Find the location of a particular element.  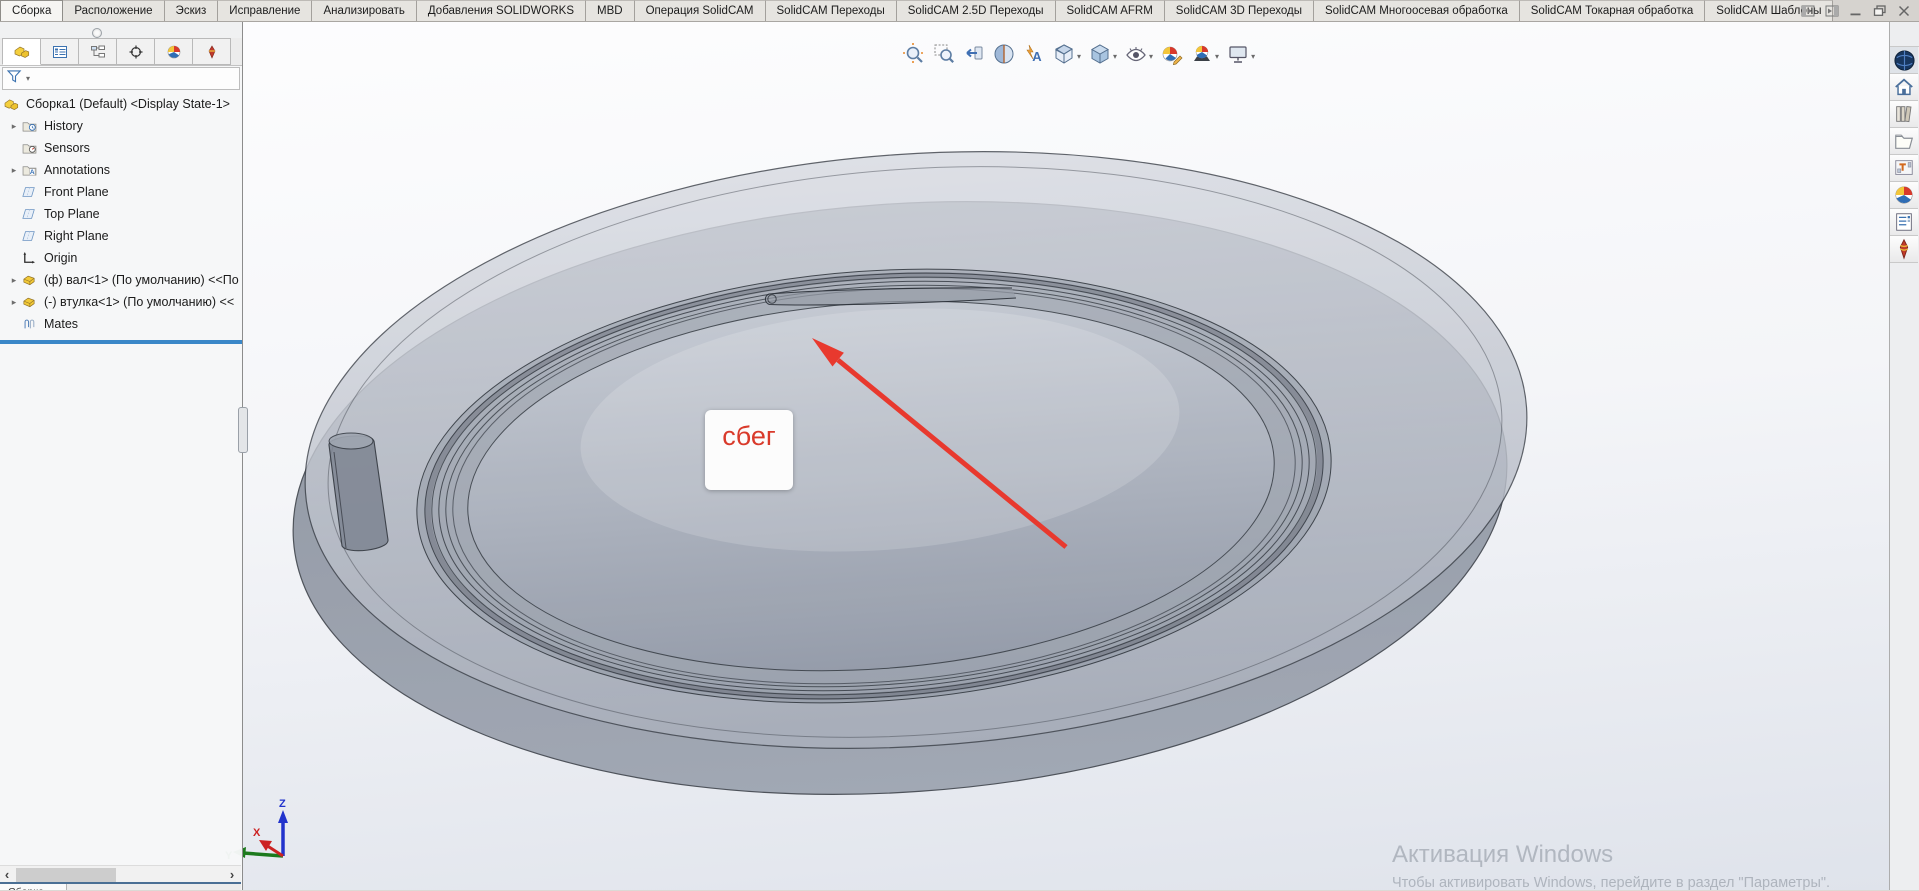

watermark-title: Активация Windows is located at coordinates (1503, 854).